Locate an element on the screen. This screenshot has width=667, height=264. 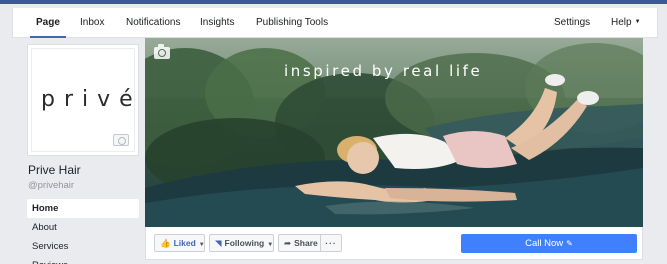
rss-feed-icon: ◥ is located at coordinates (218, 243).